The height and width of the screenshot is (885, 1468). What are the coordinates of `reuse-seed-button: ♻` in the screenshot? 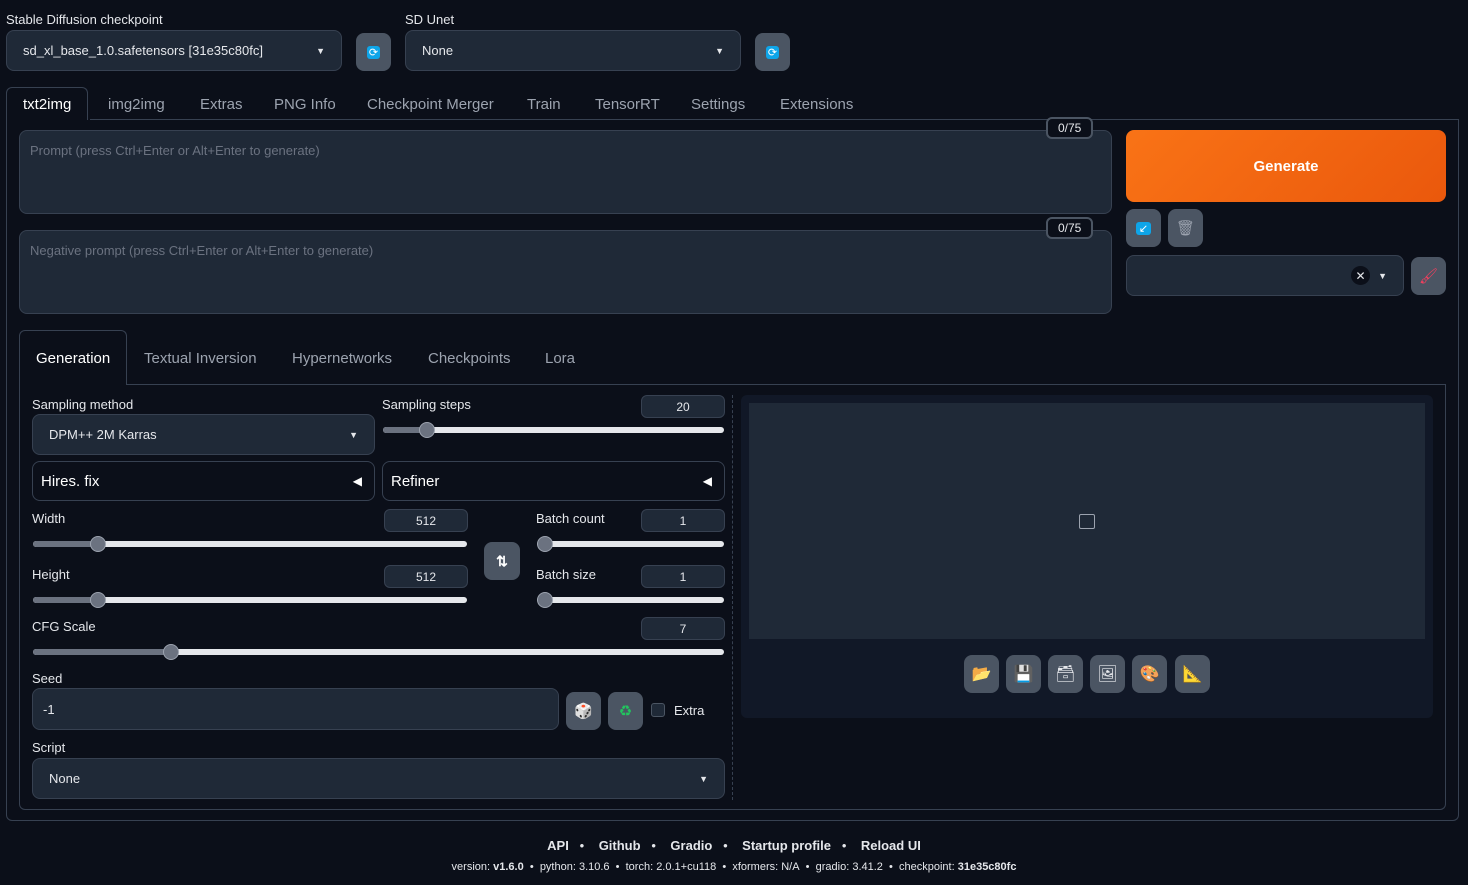 It's located at (625, 711).